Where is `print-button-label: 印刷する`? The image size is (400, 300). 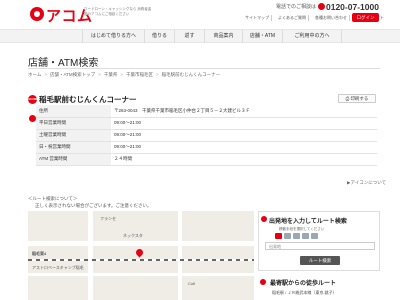 print-button-label: 印刷する is located at coordinates (359, 98).